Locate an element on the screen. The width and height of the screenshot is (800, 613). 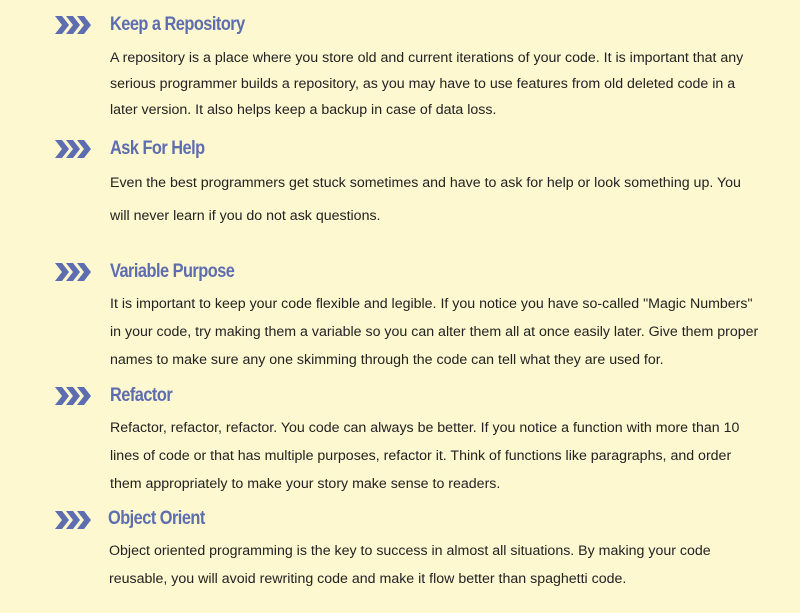
tip-title: Refactor is located at coordinates (141, 395).